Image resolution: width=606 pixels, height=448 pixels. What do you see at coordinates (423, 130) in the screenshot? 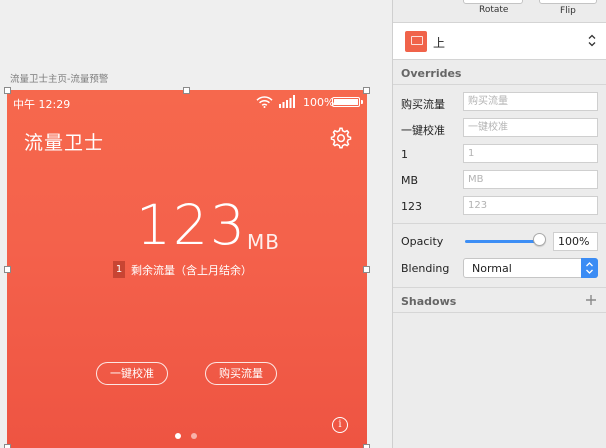
I see `override-label-calibrate: 一键校准` at bounding box center [423, 130].